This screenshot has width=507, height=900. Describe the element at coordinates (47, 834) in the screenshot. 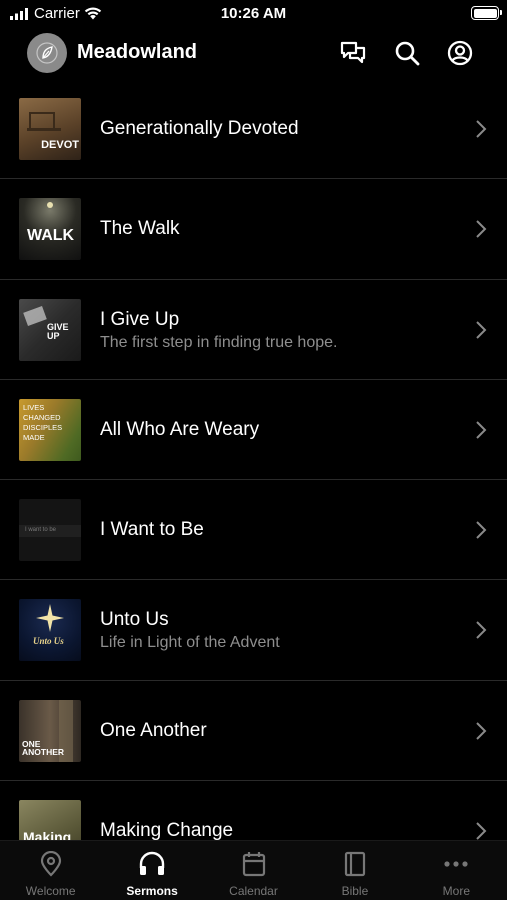

I see `thumb-caption: Making` at that location.